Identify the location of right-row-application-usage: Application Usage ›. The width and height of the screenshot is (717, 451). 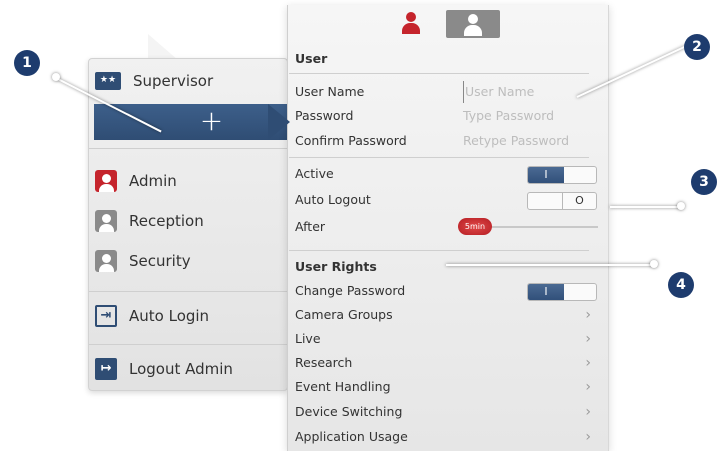
(445, 437).